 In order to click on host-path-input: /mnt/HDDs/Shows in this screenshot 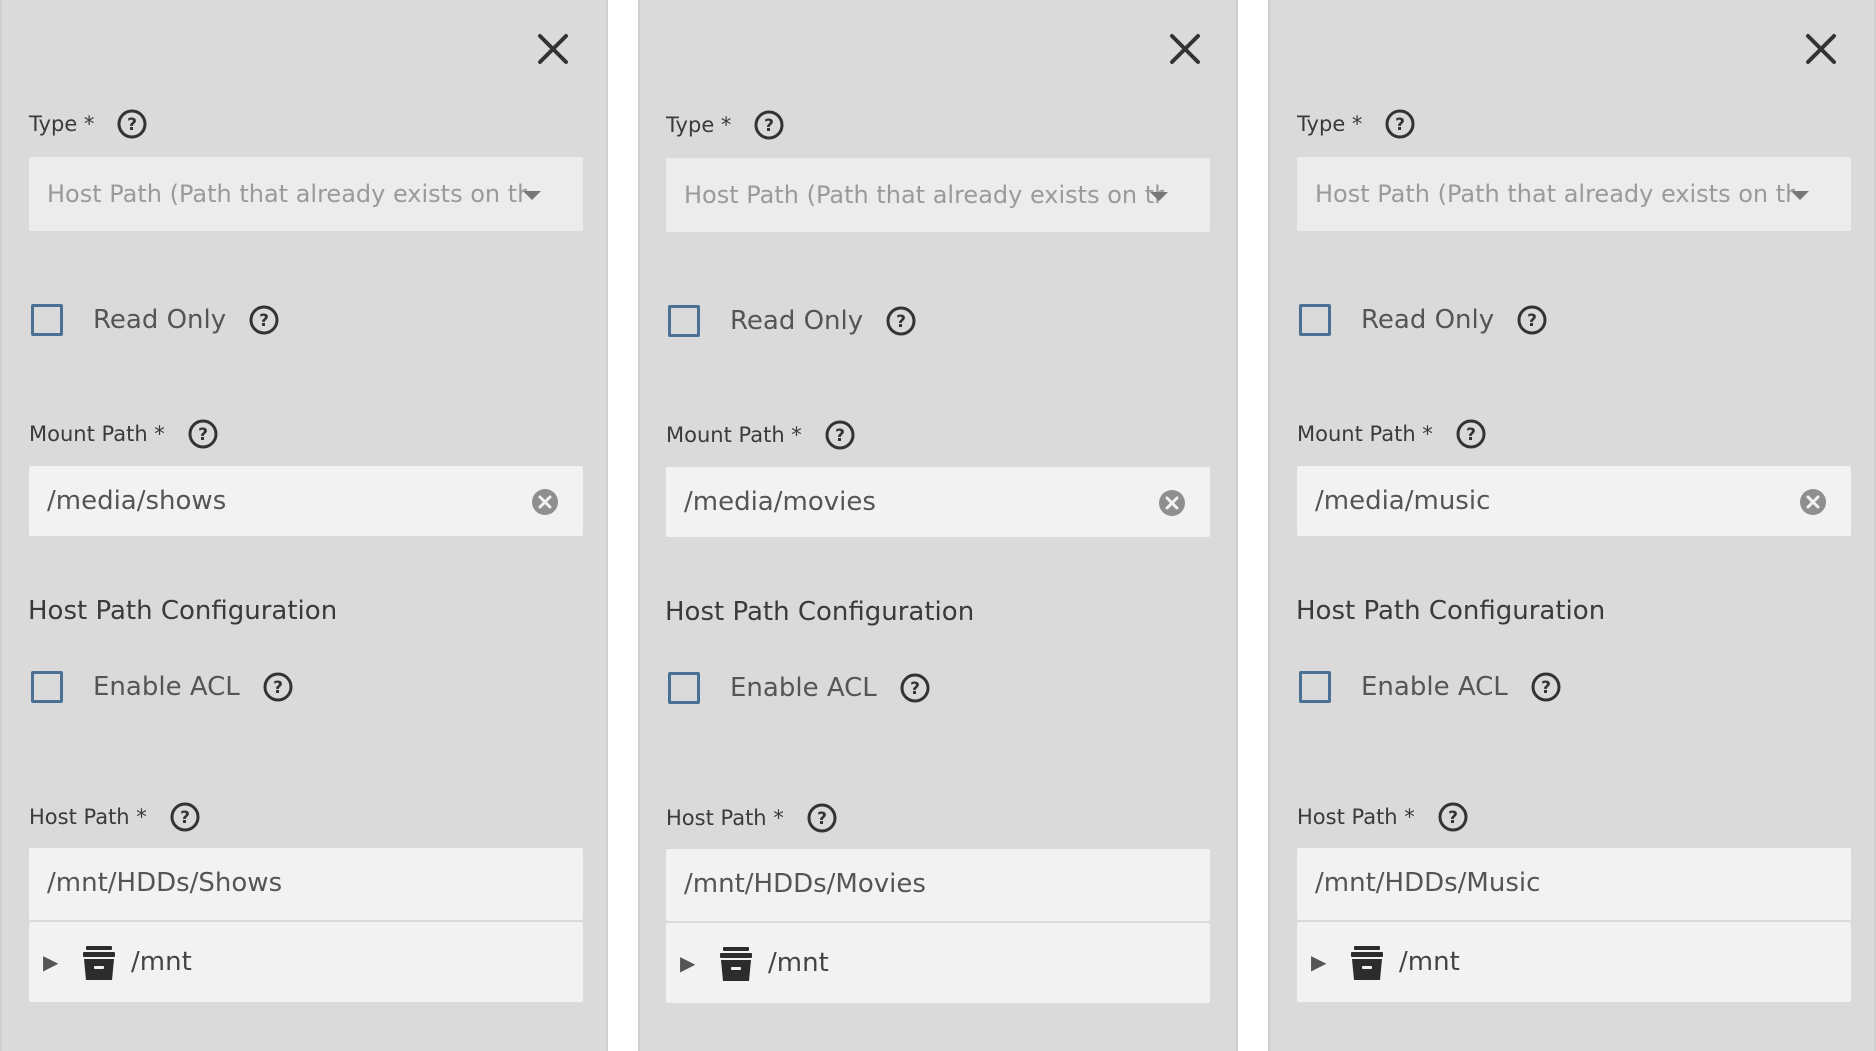, I will do `click(306, 884)`.